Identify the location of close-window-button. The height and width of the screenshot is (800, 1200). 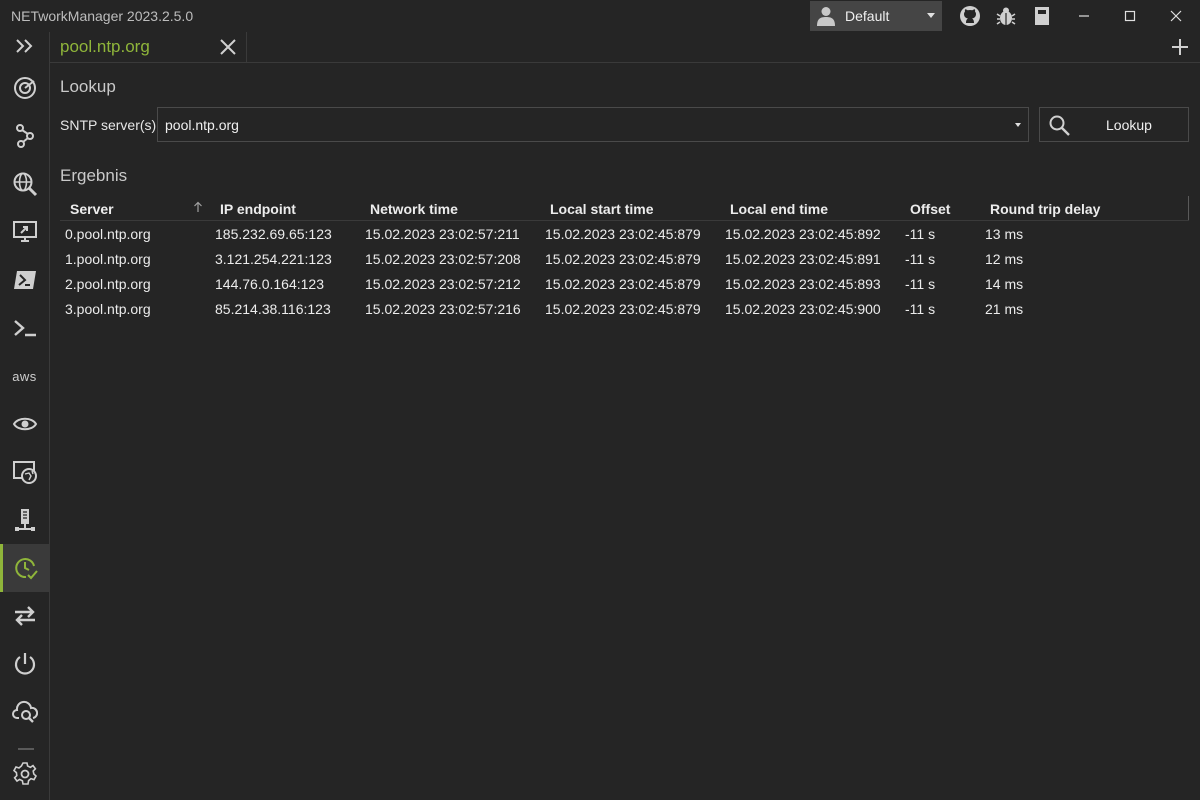
(1176, 16).